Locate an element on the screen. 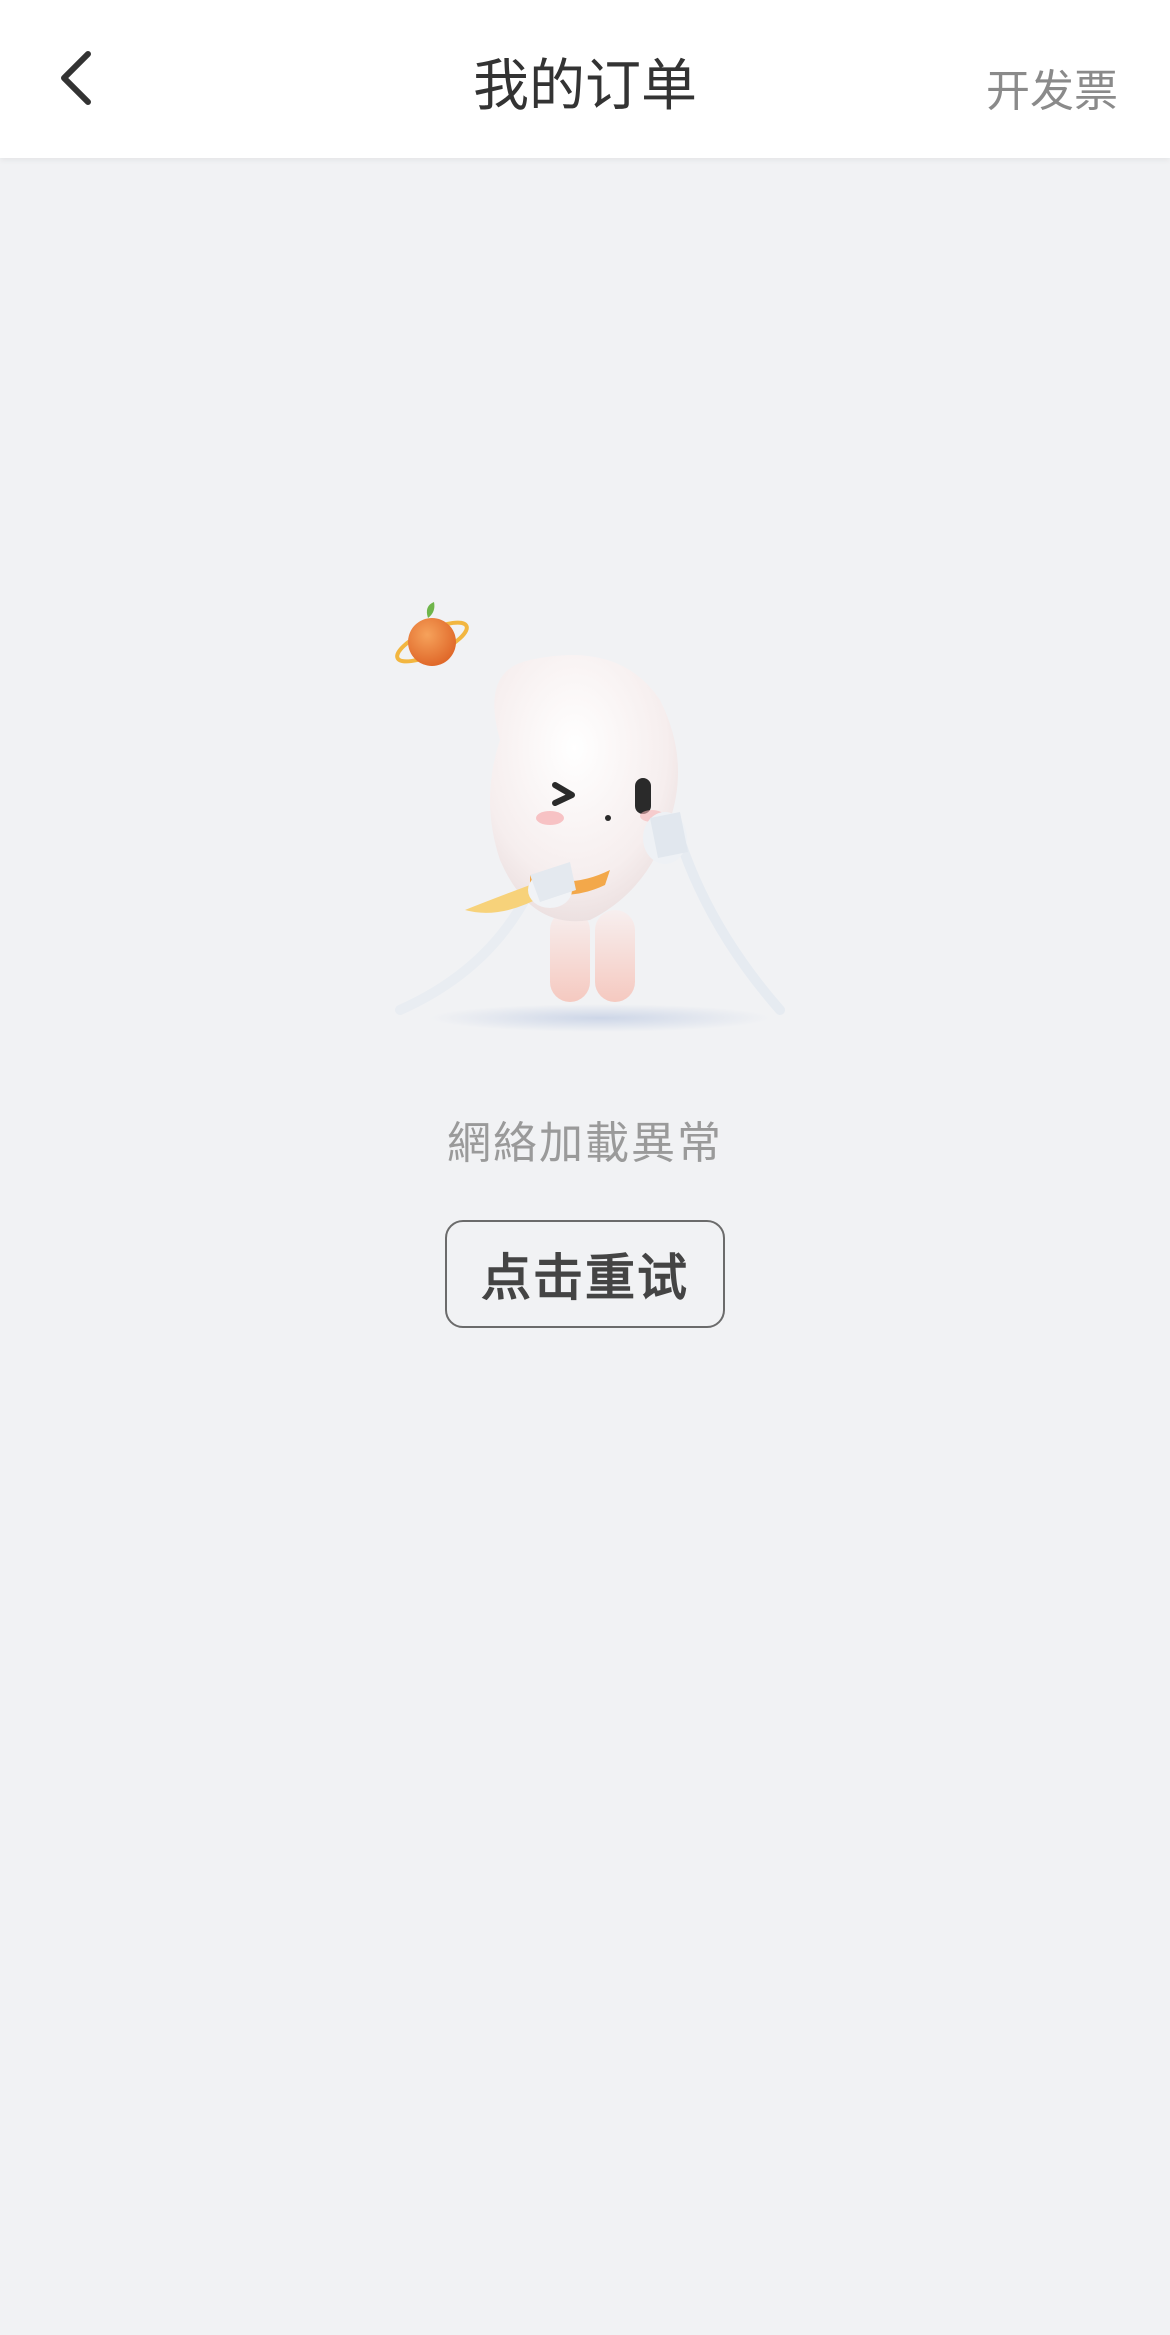 This screenshot has width=1170, height=2335. network-error-message: 網絡加載異常 is located at coordinates (585, 1143).